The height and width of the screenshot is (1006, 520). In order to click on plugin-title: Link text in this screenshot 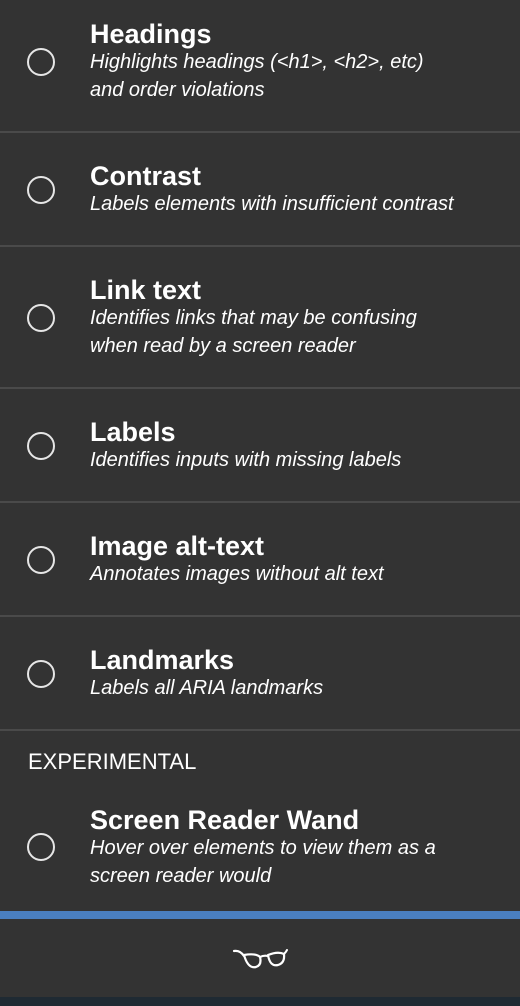, I will do `click(146, 290)`.